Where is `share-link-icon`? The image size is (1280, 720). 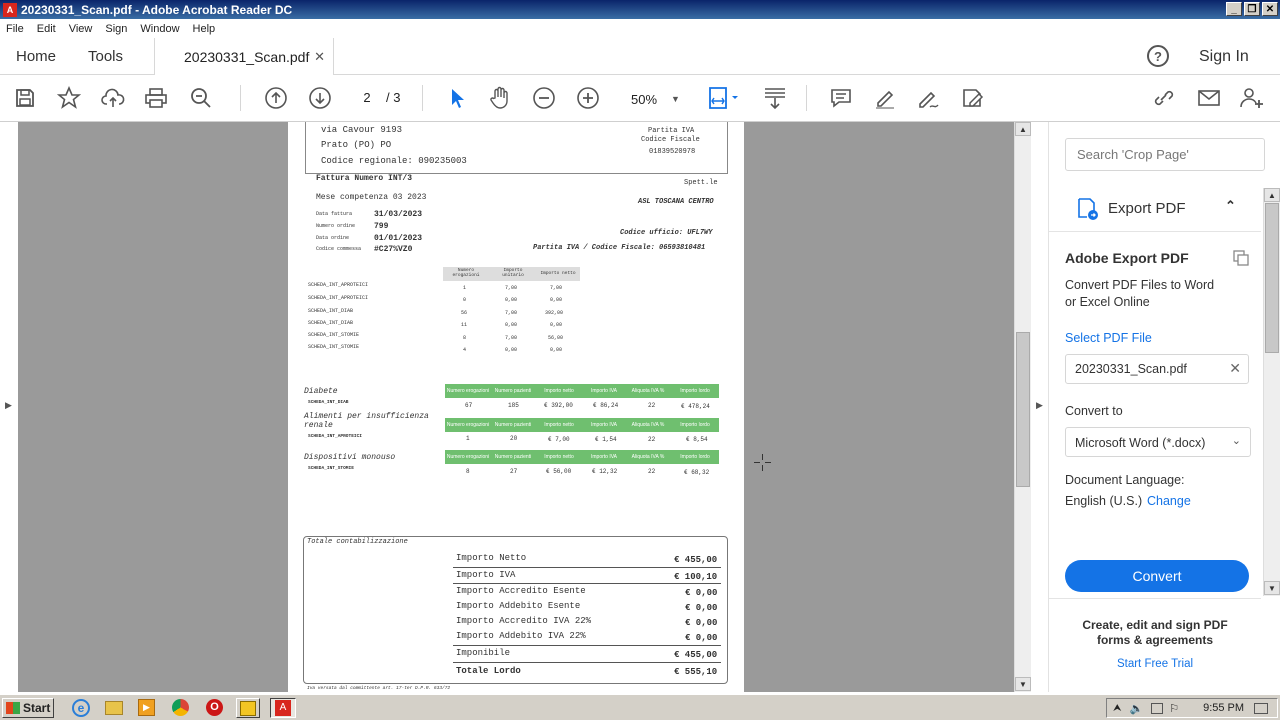 share-link-icon is located at coordinates (1164, 98).